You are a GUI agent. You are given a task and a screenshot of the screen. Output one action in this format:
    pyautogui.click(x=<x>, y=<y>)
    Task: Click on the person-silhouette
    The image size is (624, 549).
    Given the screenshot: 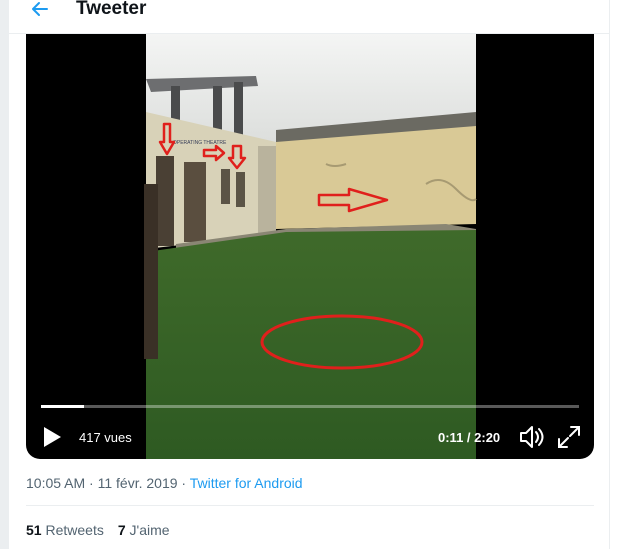 What is the action you would take?
    pyautogui.click(x=151, y=271)
    